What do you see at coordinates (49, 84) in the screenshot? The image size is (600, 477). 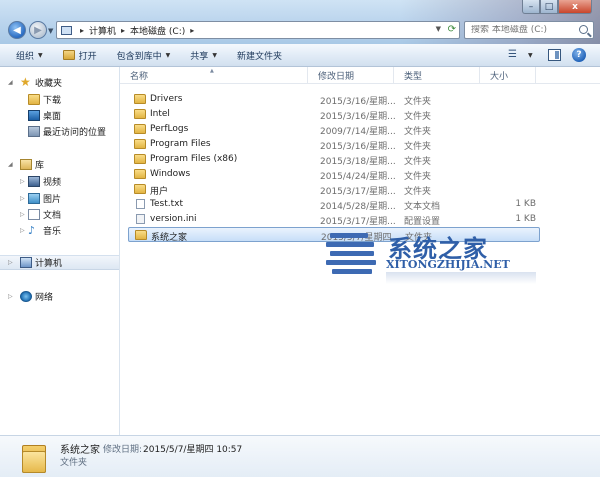 I see `nav-favorites-label: 收藏夹` at bounding box center [49, 84].